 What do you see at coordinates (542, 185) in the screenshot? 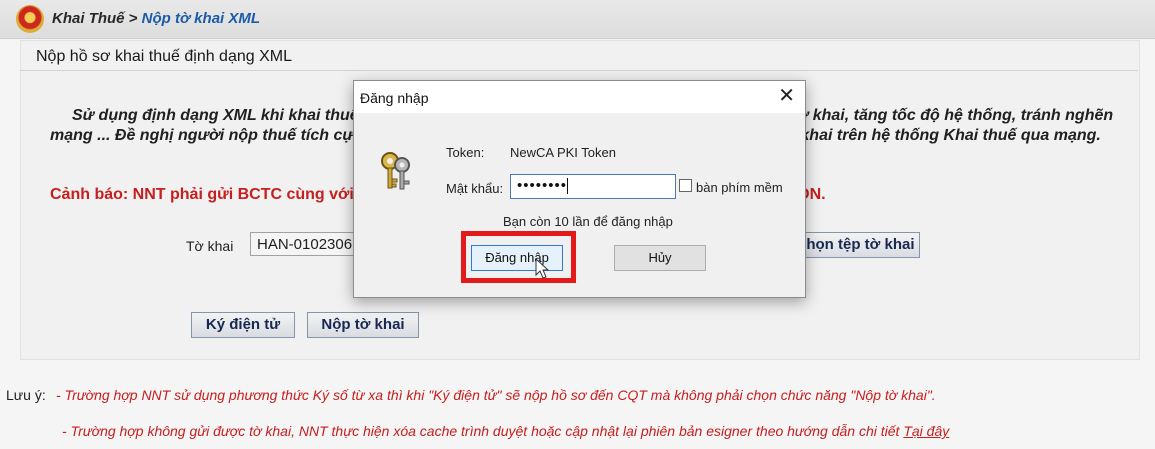
I see `password-mask: ••••••••` at bounding box center [542, 185].